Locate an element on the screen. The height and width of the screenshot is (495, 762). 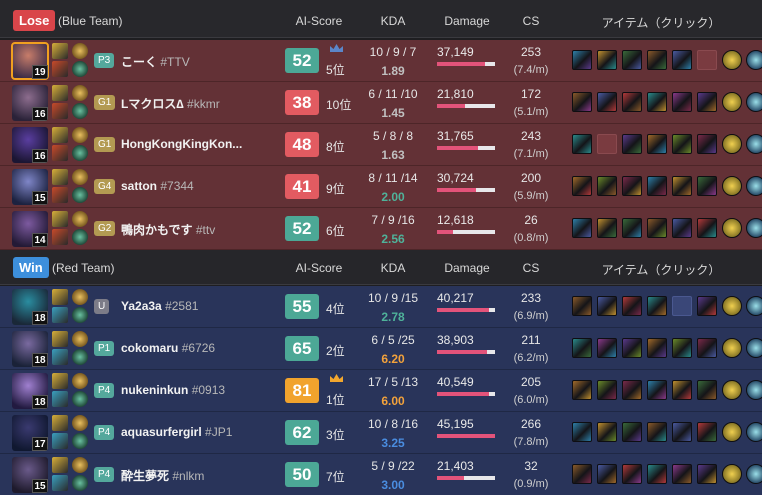
champion-portrait: 14 is located at coordinates (30, 229).